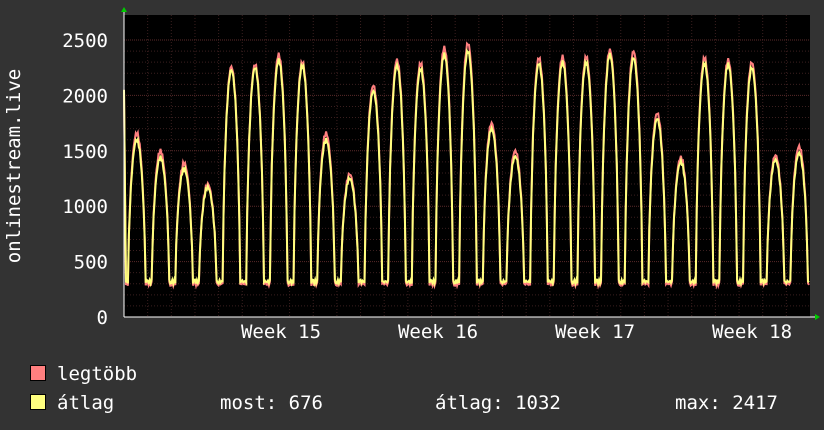 This screenshot has height=430, width=824. Describe the element at coordinates (38, 373) in the screenshot. I see `legend-swatch-legtobb` at that location.